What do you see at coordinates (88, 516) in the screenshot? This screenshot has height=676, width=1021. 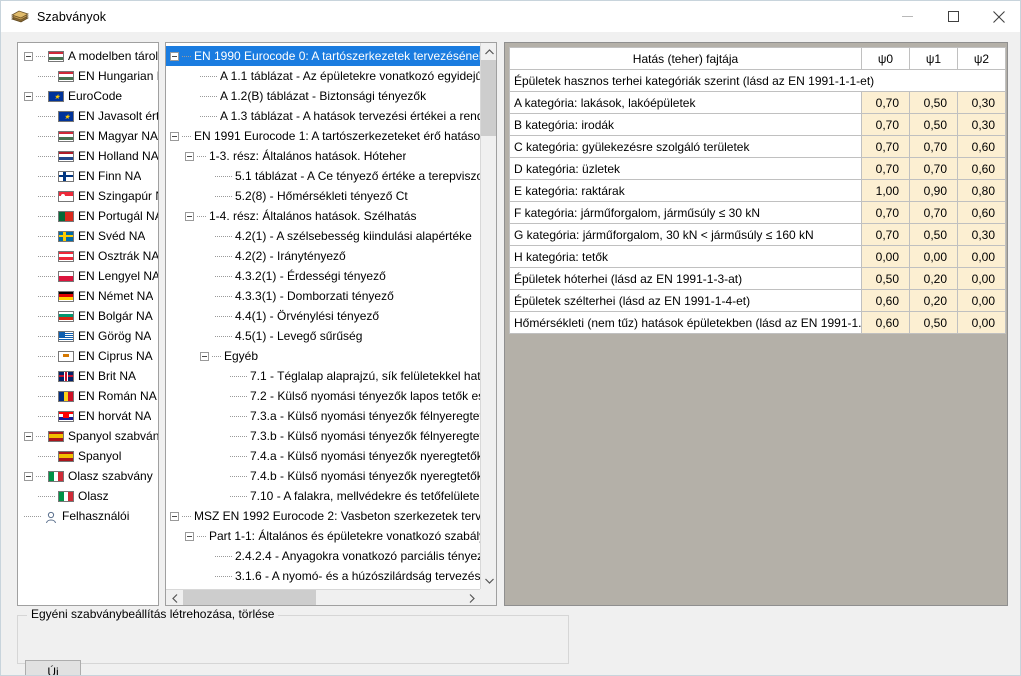 I see `tree-item: Felhasználói` at bounding box center [88, 516].